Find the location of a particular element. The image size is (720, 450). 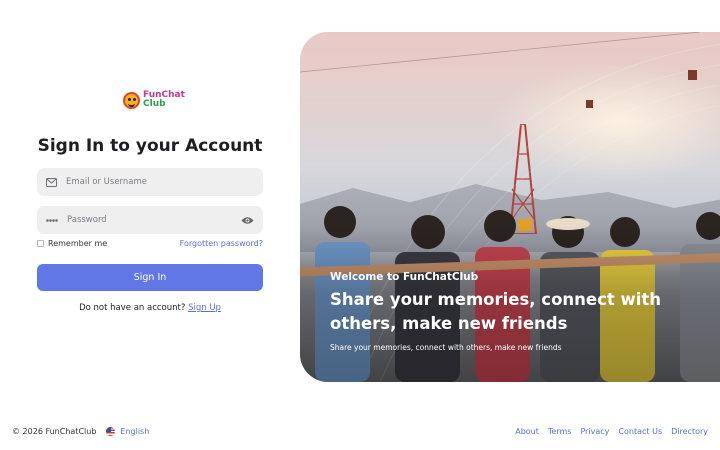

email-field is located at coordinates (150, 182).